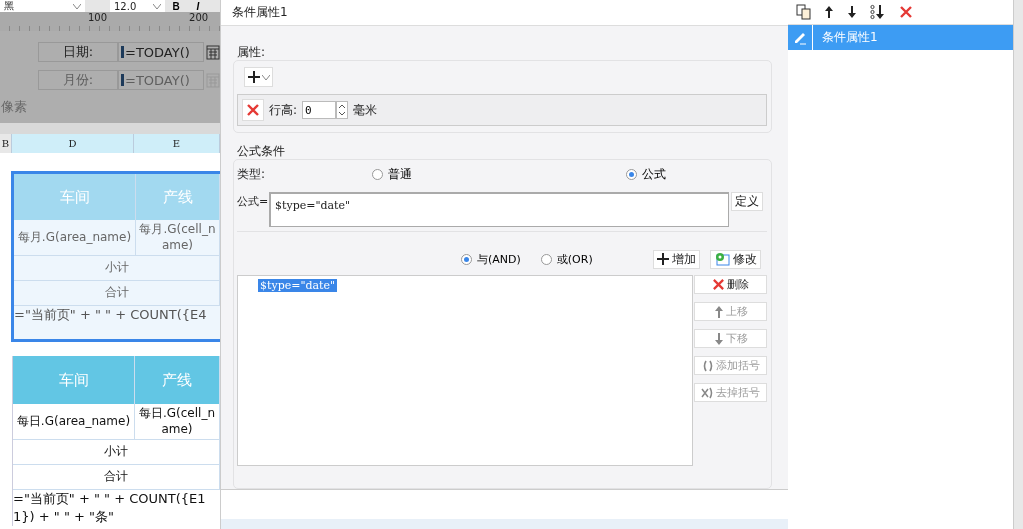 The height and width of the screenshot is (529, 1023). Describe the element at coordinates (73, 143) in the screenshot. I see `column-header: D` at that location.